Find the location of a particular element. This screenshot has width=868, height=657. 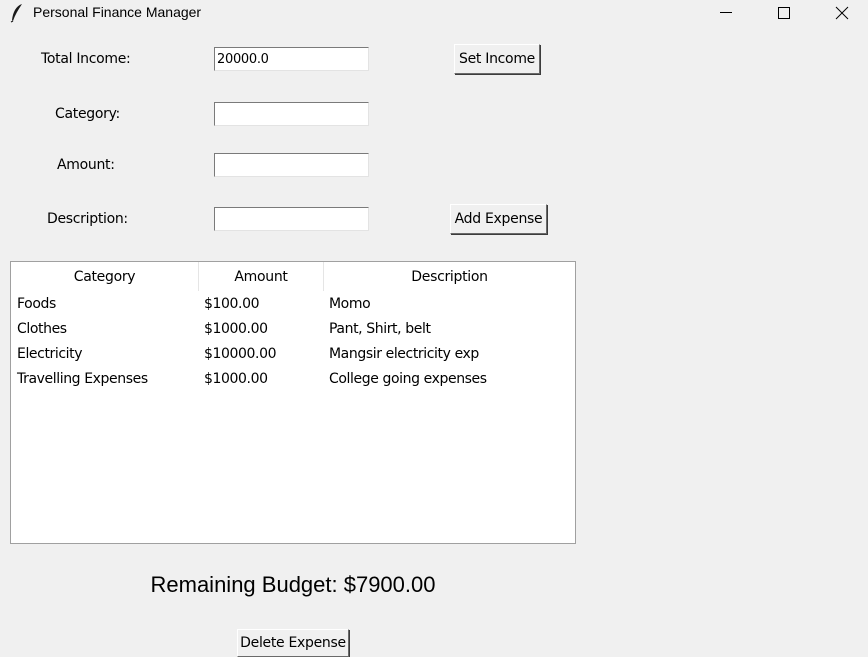

category-label: Category: is located at coordinates (87, 114).